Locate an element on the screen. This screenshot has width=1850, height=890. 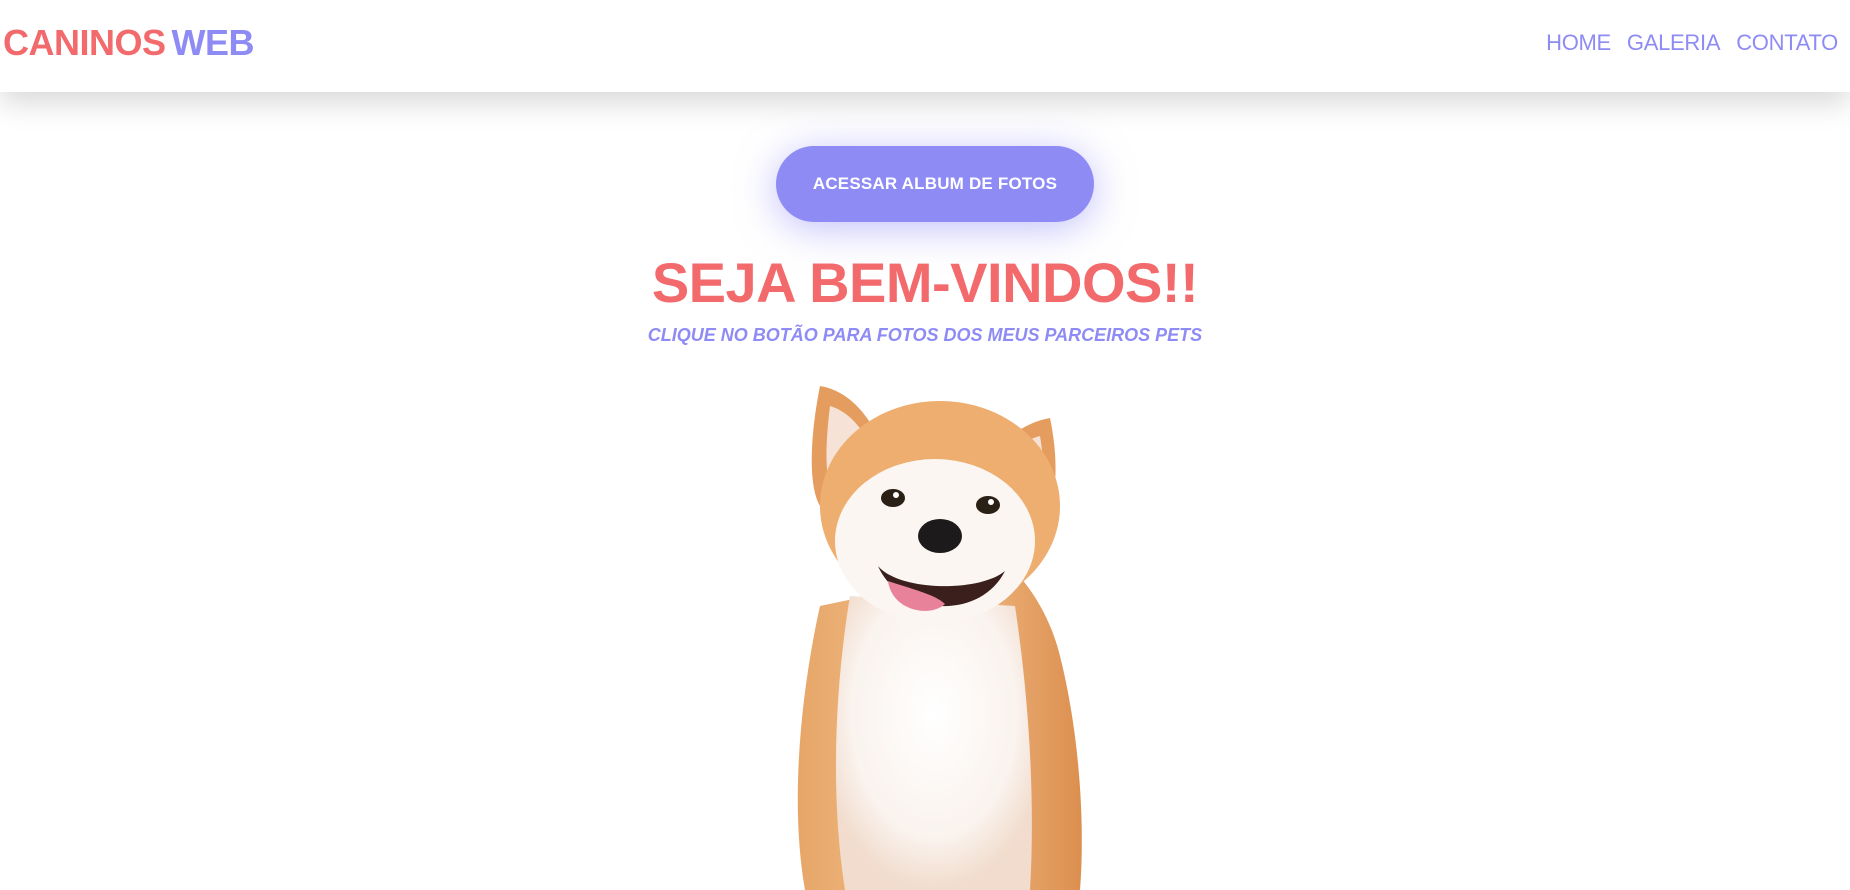
brand-name-caninos: CANINOS is located at coordinates (84, 42).